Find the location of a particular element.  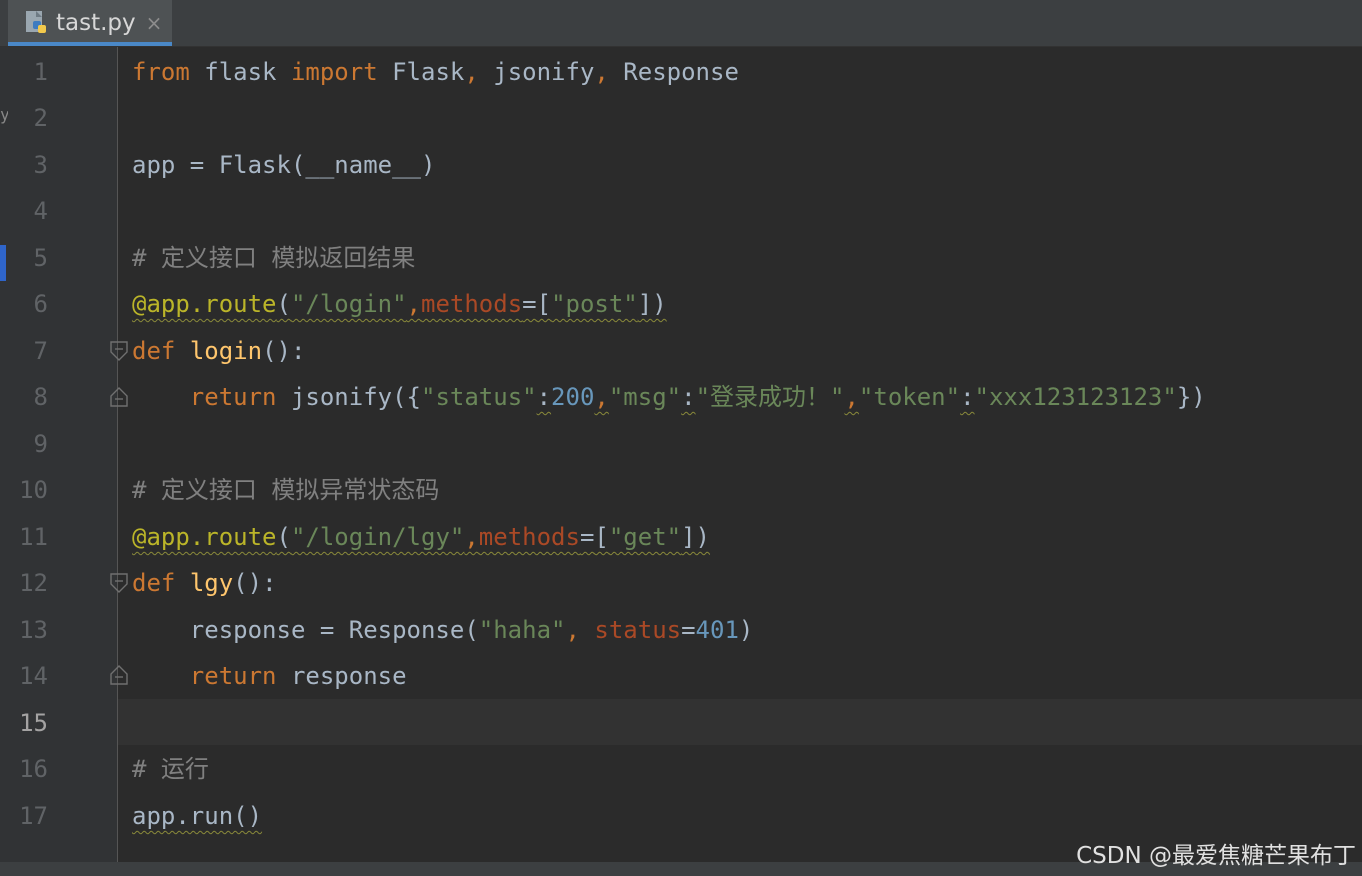

line-number-7: 7 is located at coordinates (40, 351).